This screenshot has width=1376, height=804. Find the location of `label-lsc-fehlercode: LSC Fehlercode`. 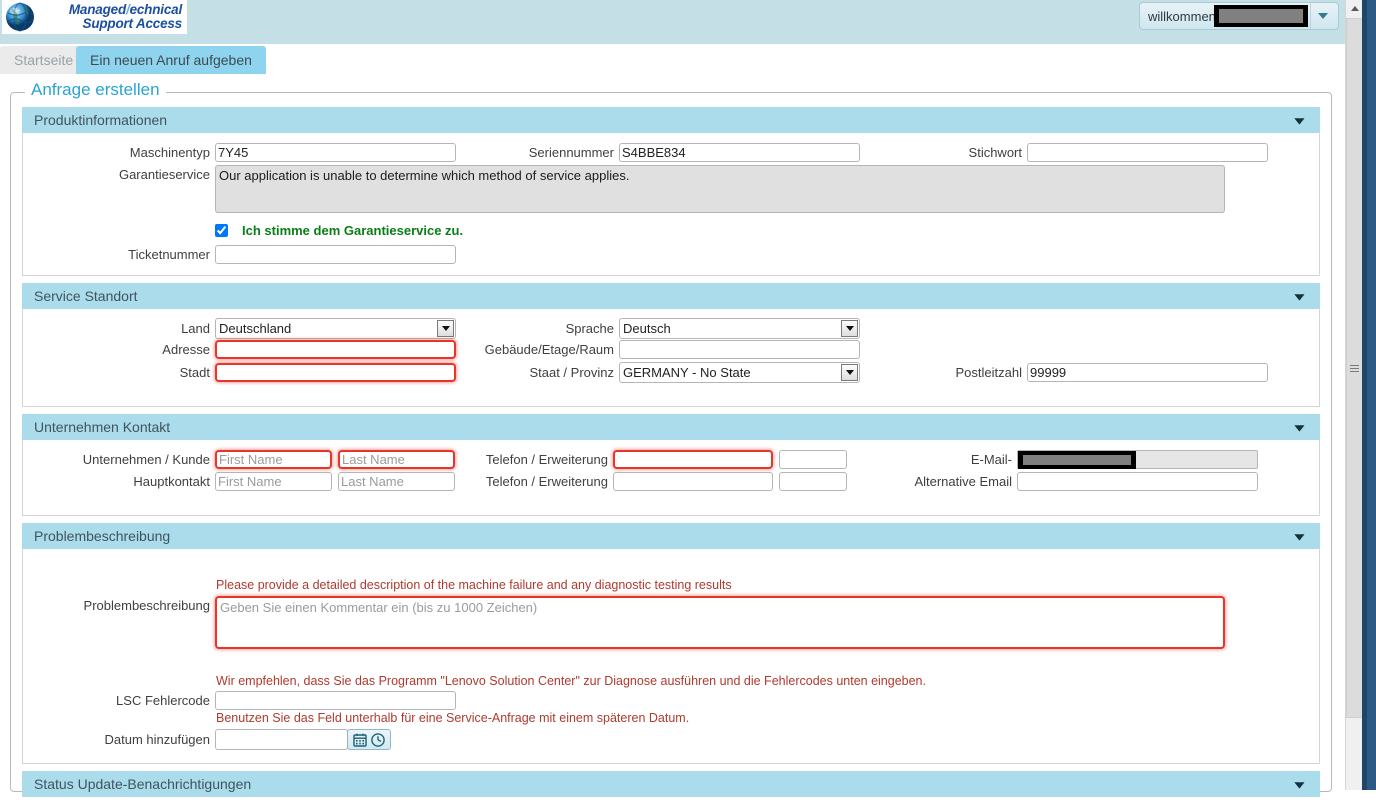

label-lsc-fehlercode: LSC Fehlercode is located at coordinates (163, 700).